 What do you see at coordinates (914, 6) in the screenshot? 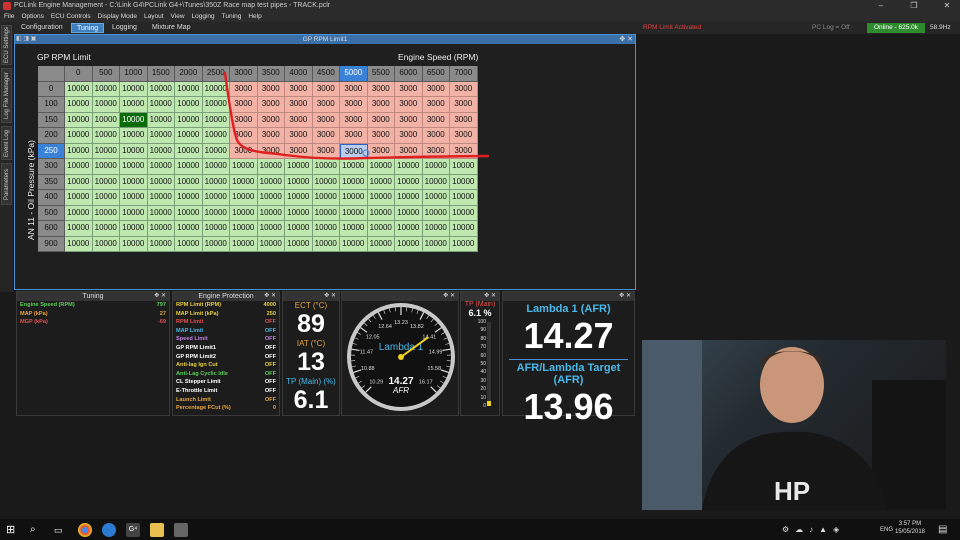
I see `maximize-button: ❐` at bounding box center [914, 6].